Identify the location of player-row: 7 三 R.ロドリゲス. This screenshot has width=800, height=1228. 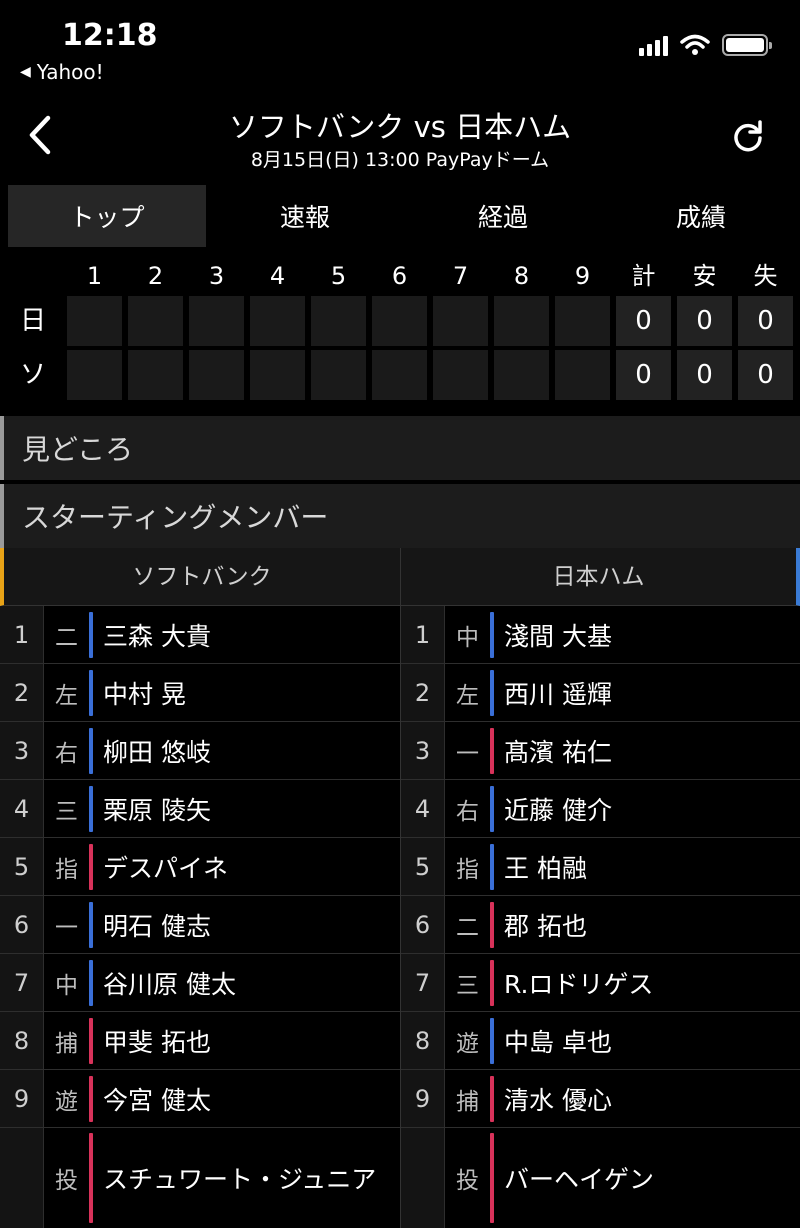
(600, 983).